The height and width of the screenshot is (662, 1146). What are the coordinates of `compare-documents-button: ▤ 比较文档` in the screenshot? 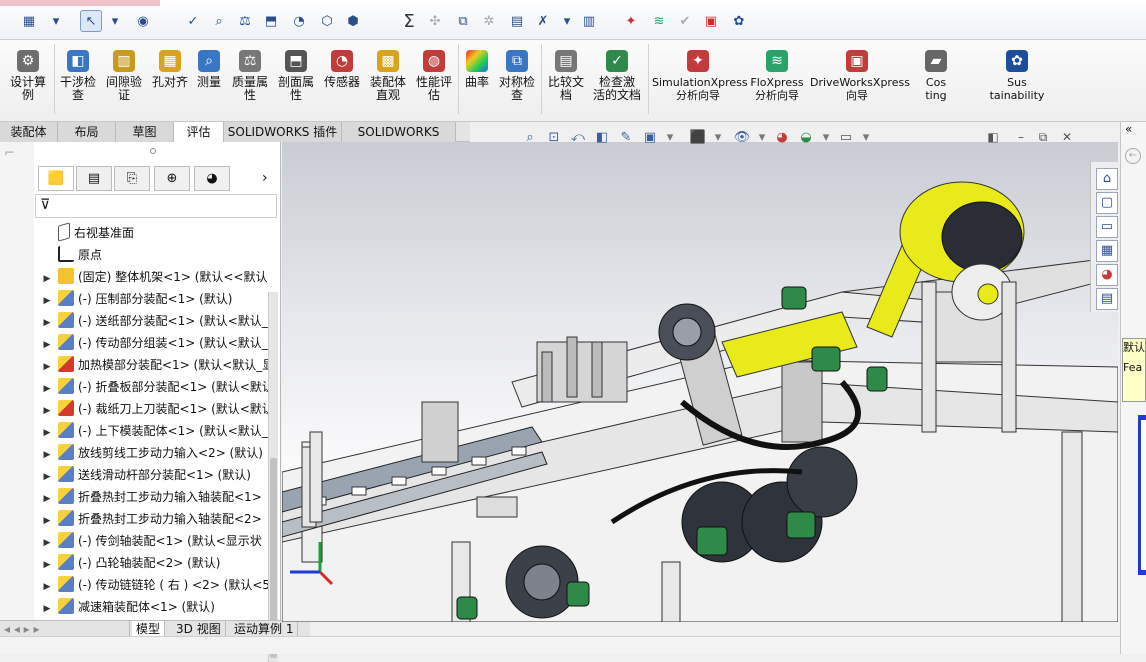 It's located at (566, 81).